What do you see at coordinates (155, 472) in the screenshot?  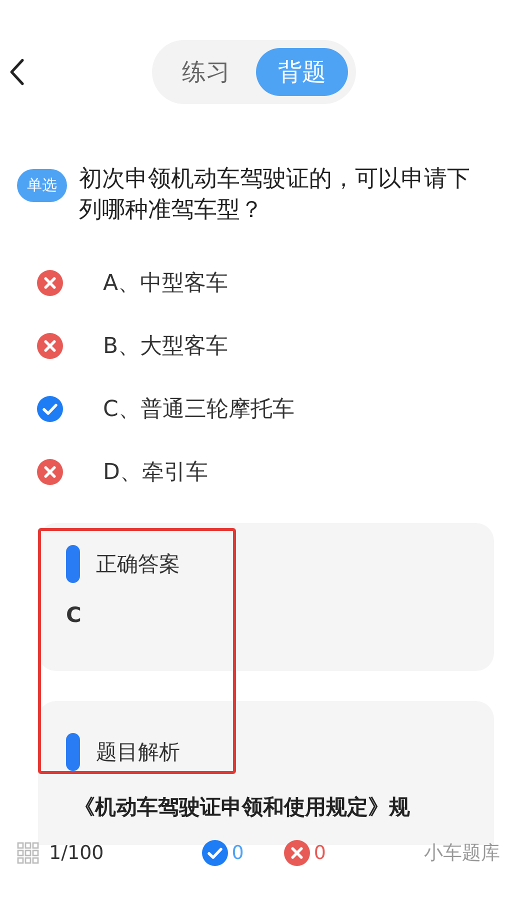 I see `option-text: D、牵引车` at bounding box center [155, 472].